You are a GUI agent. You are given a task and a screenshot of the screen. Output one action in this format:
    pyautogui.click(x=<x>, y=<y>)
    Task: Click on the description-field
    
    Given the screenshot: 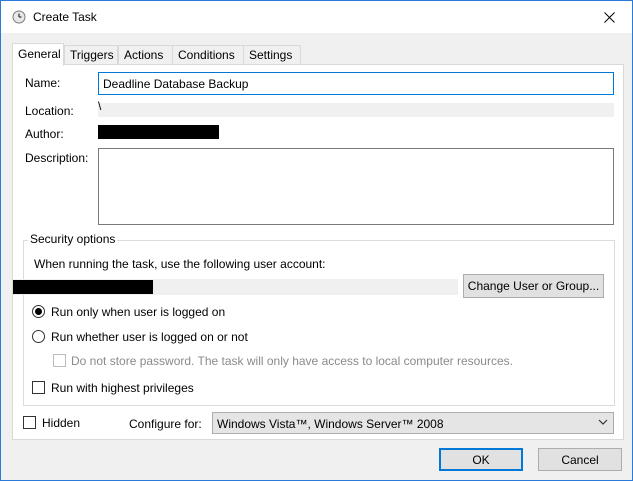 What is the action you would take?
    pyautogui.click(x=356, y=186)
    